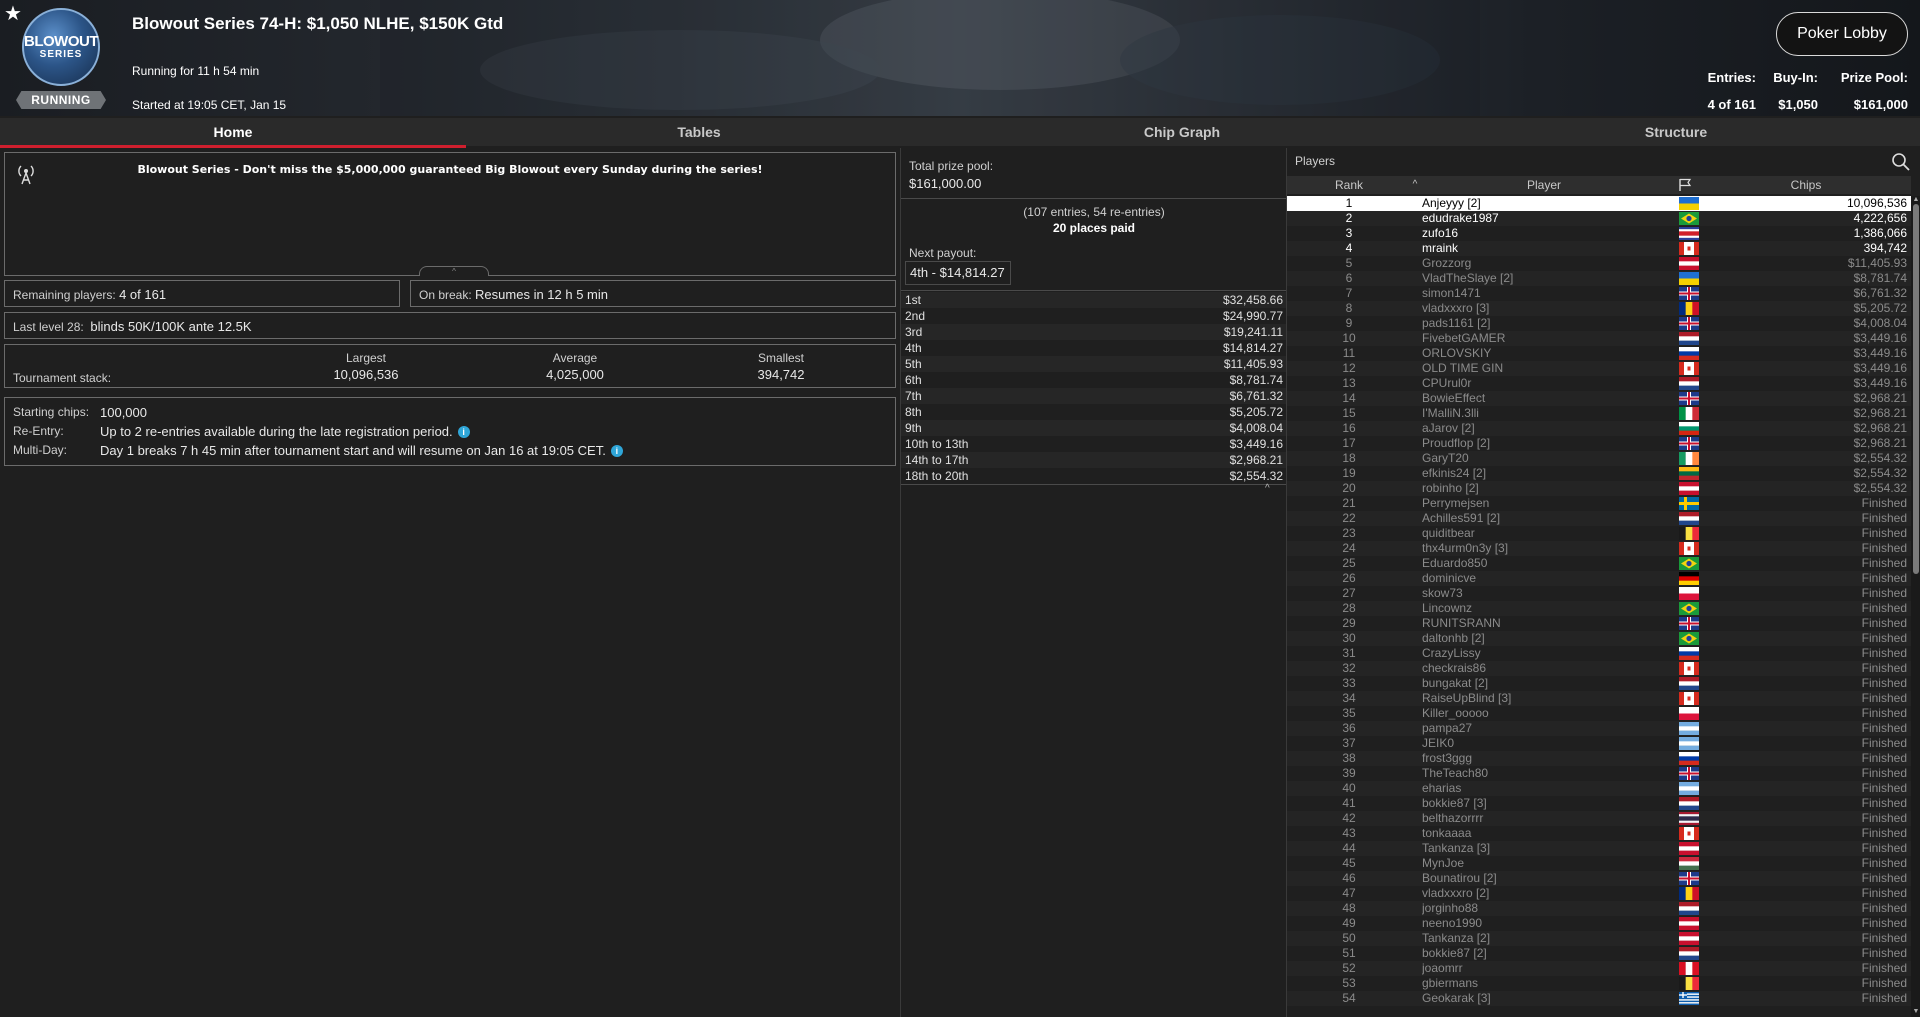 The height and width of the screenshot is (1017, 1920). What do you see at coordinates (1880, 353) in the screenshot?
I see `player-chips: $3,449.16` at bounding box center [1880, 353].